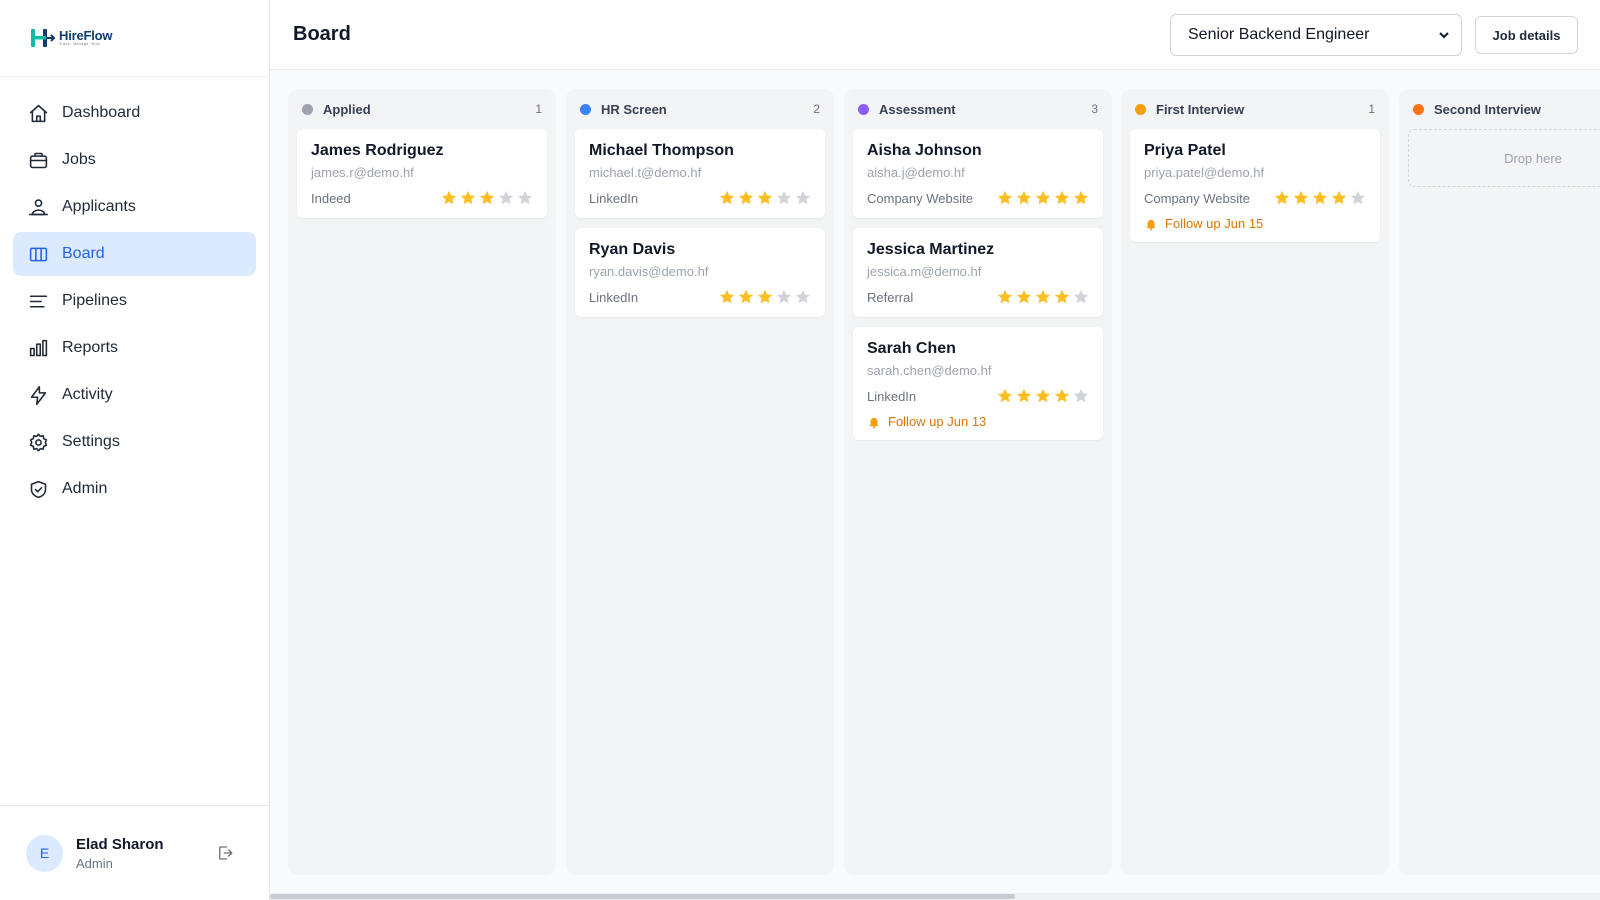 This screenshot has width=1600, height=900. I want to click on sidebar-item-admin: Admin, so click(134, 489).